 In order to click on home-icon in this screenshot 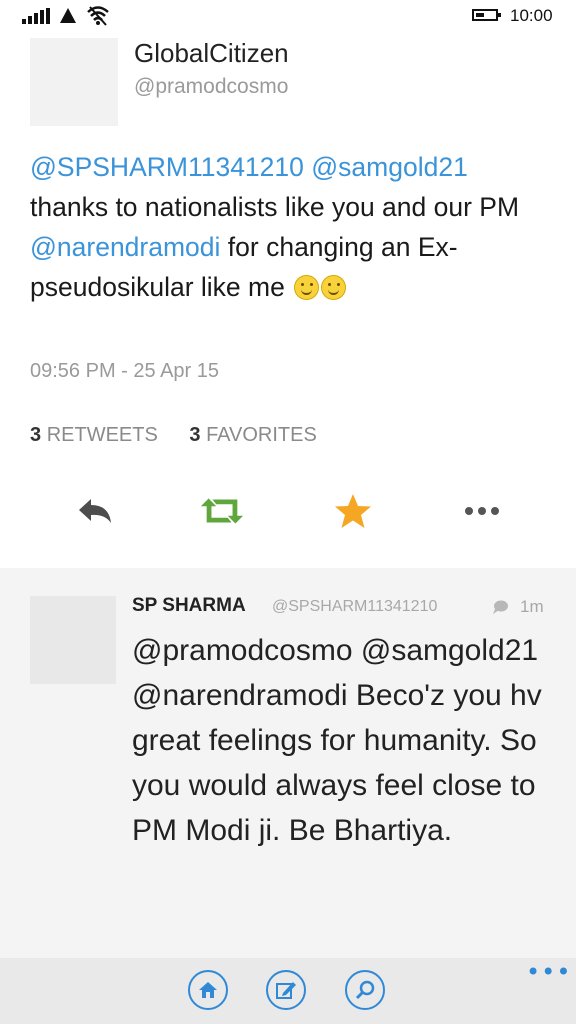, I will do `click(208, 990)`.